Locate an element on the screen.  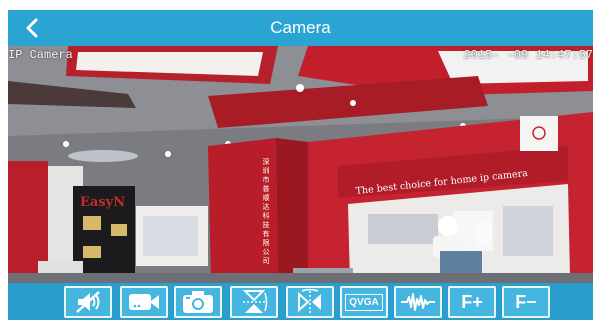
snapshot-button is located at coordinates (198, 302).